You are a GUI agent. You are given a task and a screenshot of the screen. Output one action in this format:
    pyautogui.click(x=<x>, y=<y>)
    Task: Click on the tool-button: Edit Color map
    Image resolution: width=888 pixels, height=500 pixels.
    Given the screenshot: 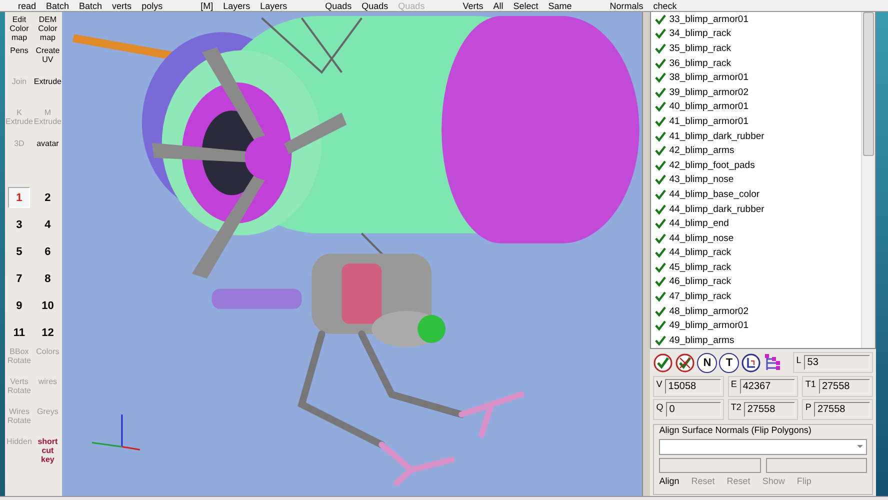 What is the action you would take?
    pyautogui.click(x=19, y=29)
    